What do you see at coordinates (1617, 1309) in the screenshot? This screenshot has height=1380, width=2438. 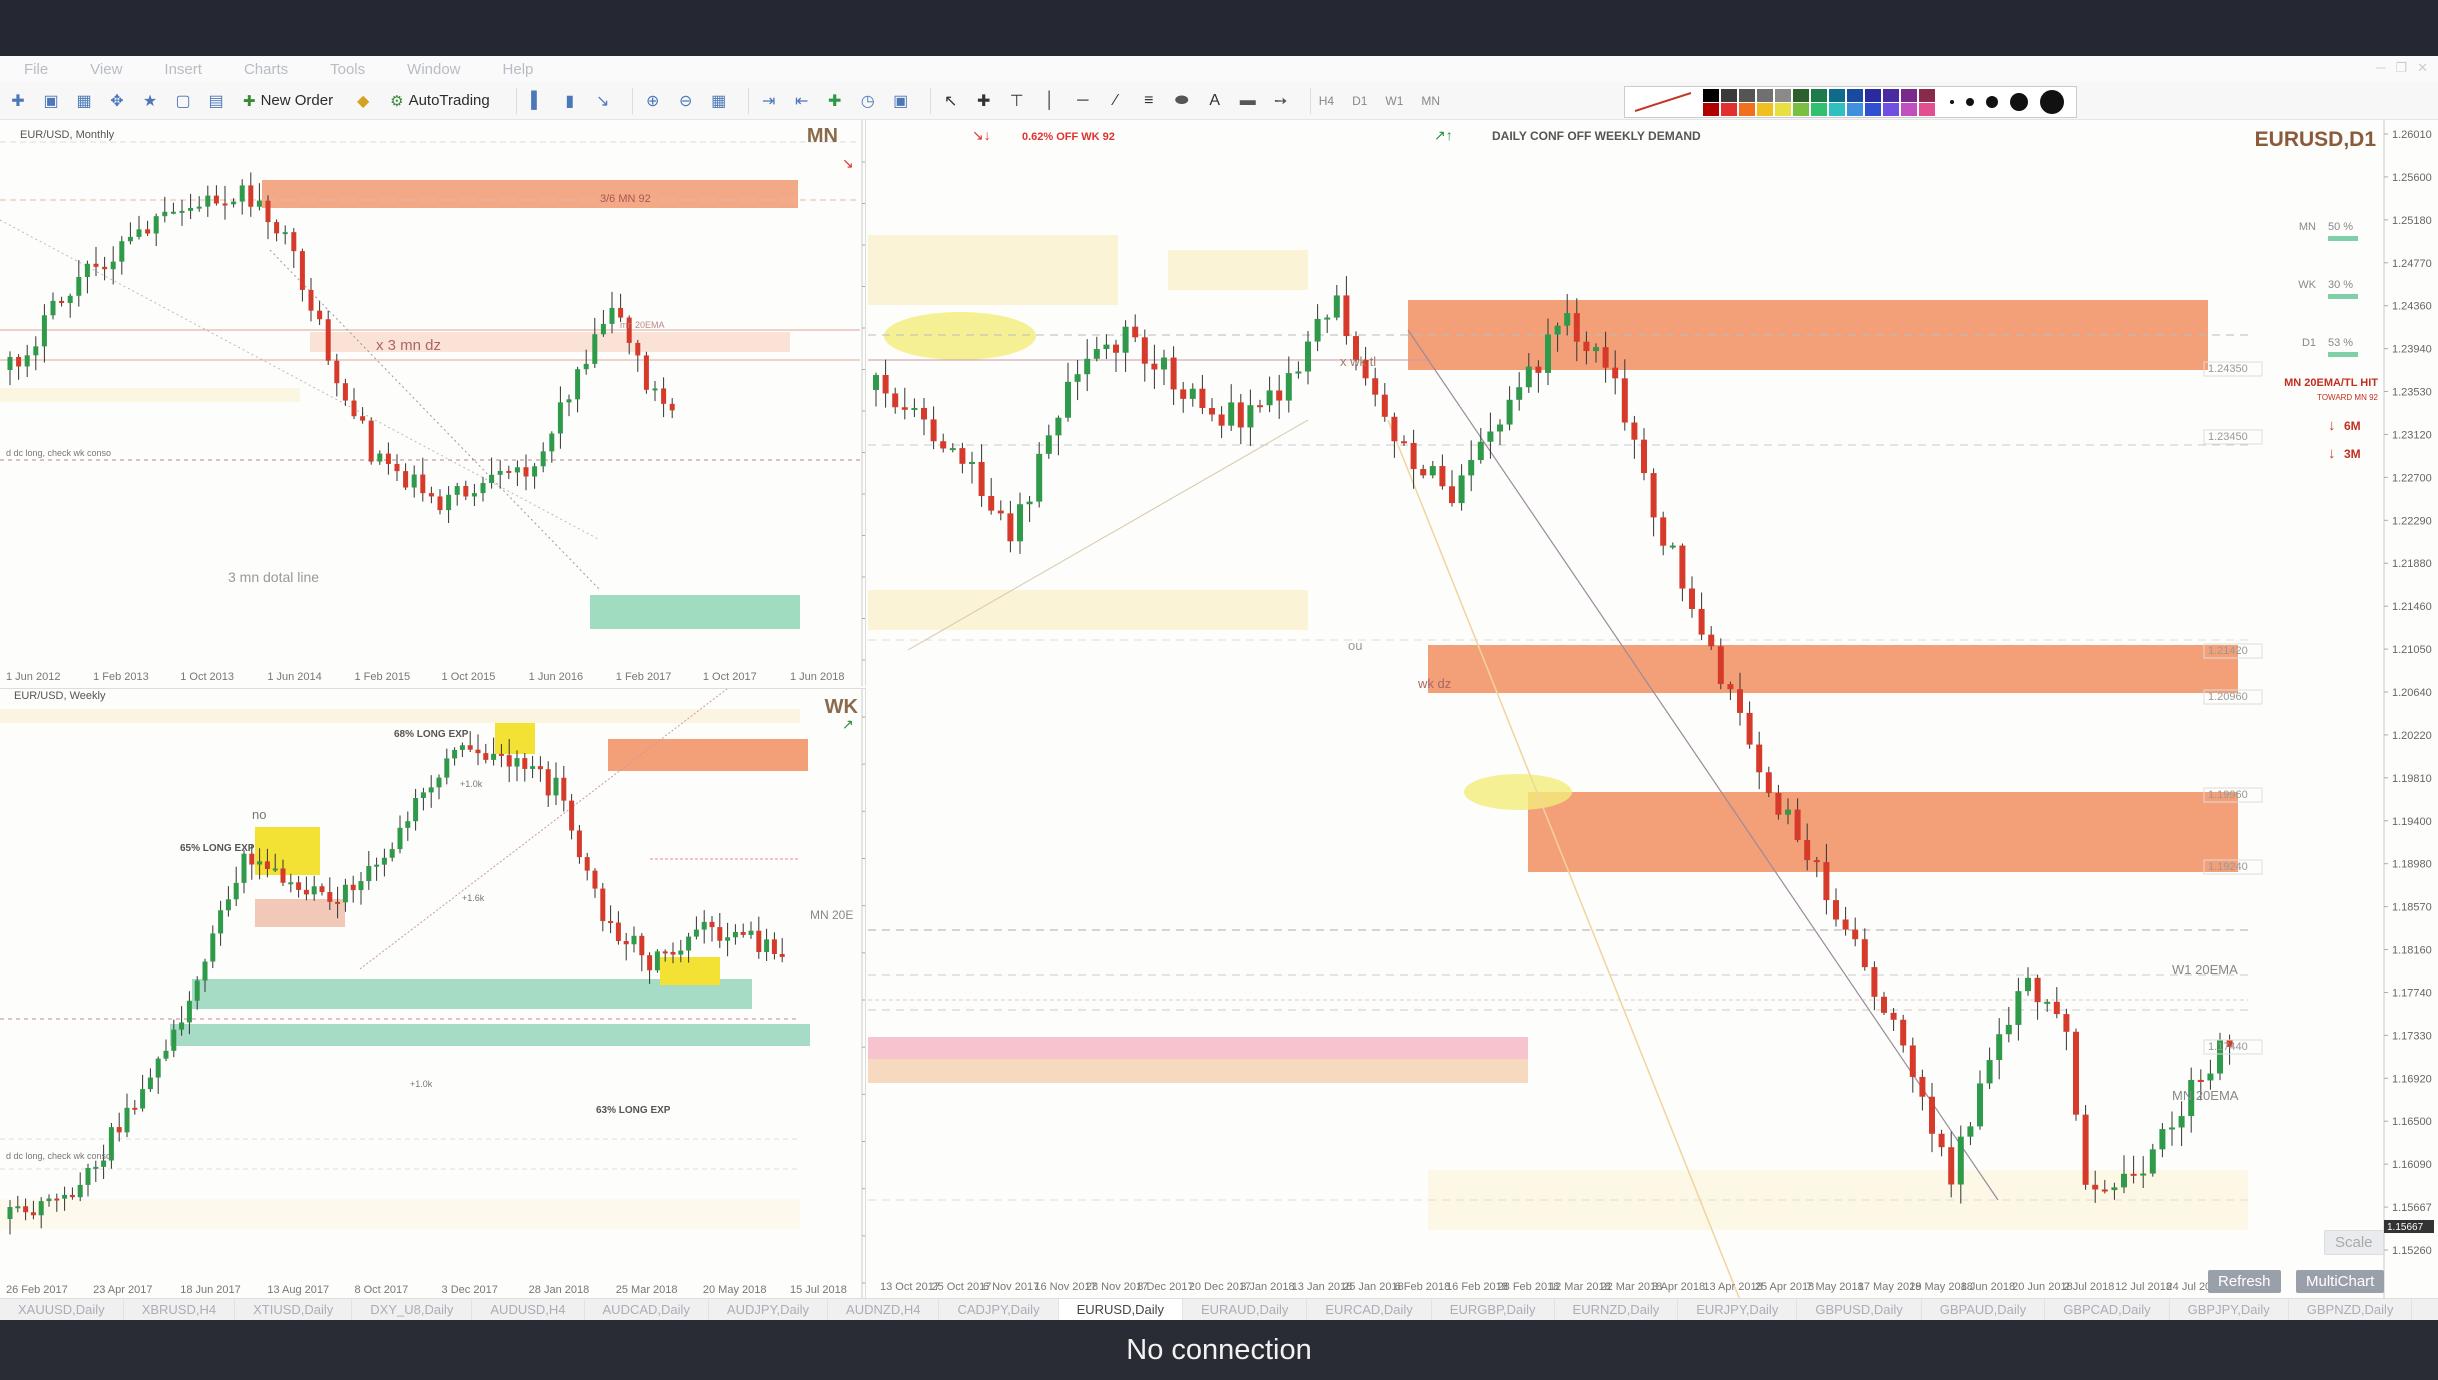 I see `chart-tab: EURNZD,Daily` at bounding box center [1617, 1309].